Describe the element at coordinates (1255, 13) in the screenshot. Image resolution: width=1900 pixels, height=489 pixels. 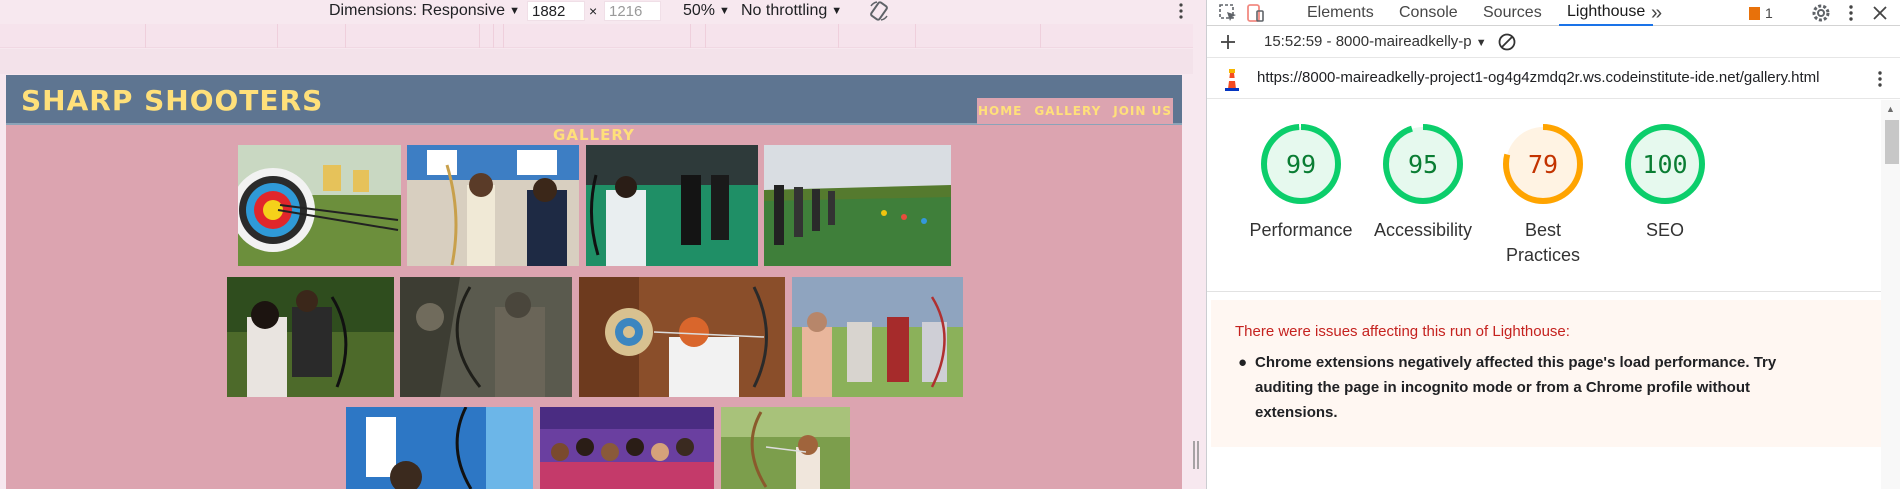
I see `device-toolbar-icon` at that location.